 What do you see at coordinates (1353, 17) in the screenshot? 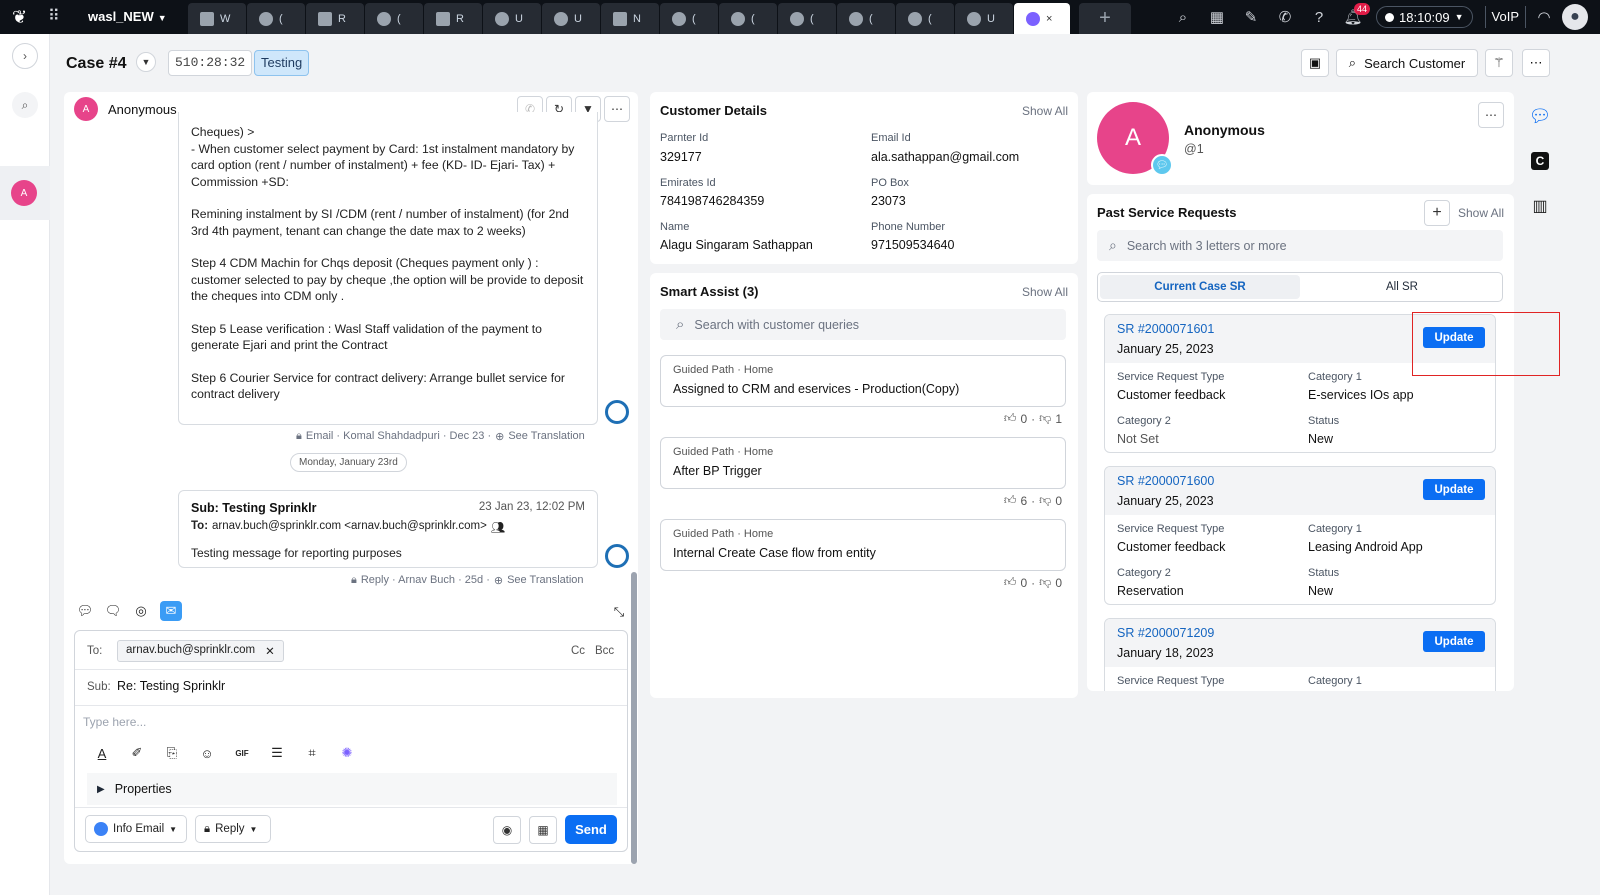
I see `bell-icon: 🔔︎ 44` at bounding box center [1353, 17].